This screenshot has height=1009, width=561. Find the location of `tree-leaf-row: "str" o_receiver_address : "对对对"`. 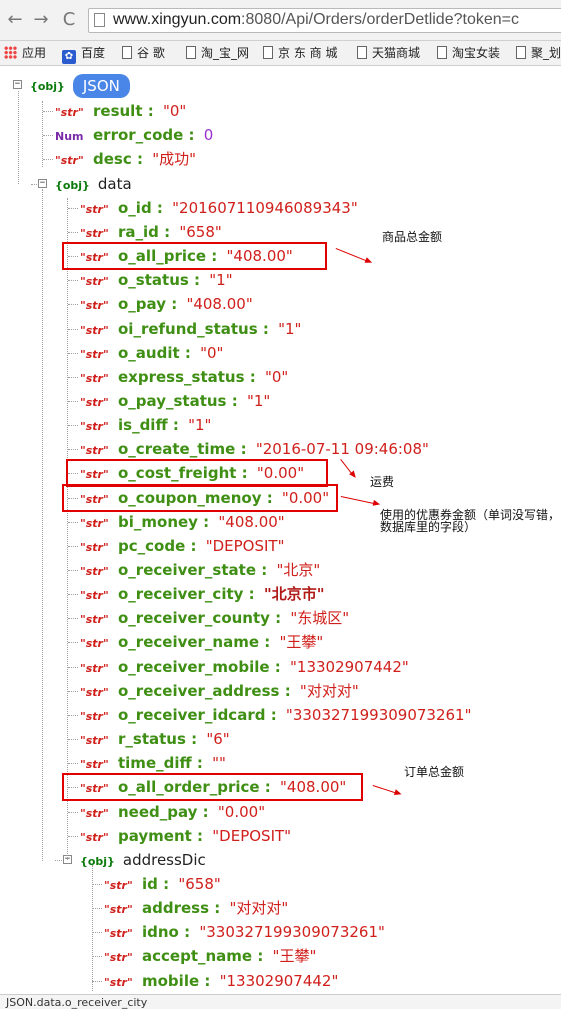

tree-leaf-row: "str" o_receiver_address : "对对对" is located at coordinates (219, 691).